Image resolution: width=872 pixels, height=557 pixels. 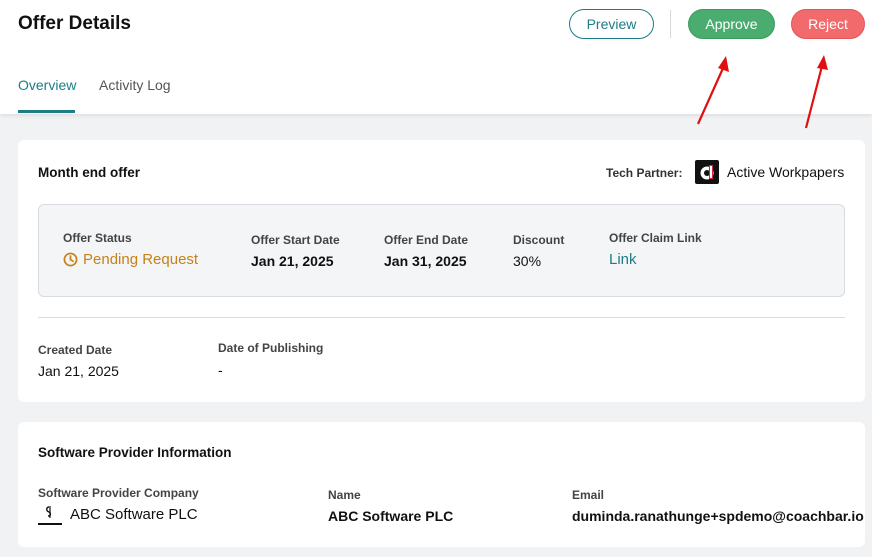 What do you see at coordinates (141, 259) in the screenshot?
I see `offer-status-text: Pending Request` at bounding box center [141, 259].